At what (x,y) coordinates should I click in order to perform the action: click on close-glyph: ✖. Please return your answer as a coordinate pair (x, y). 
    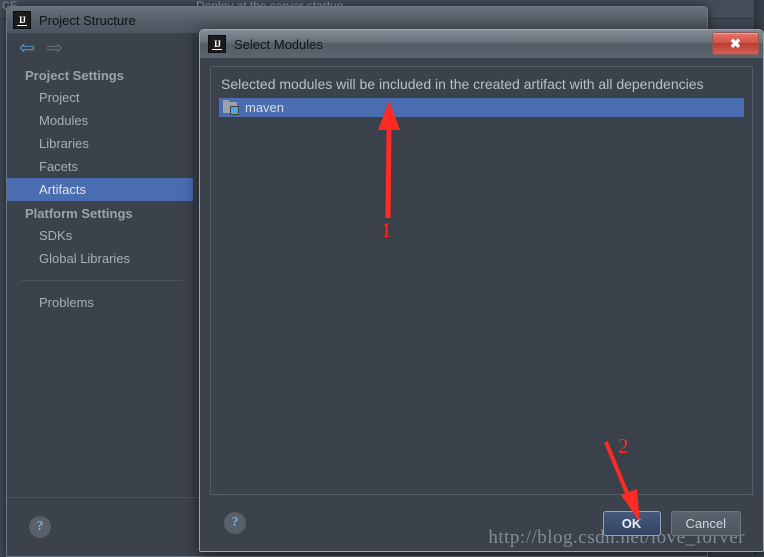
    Looking at the image, I should click on (735, 43).